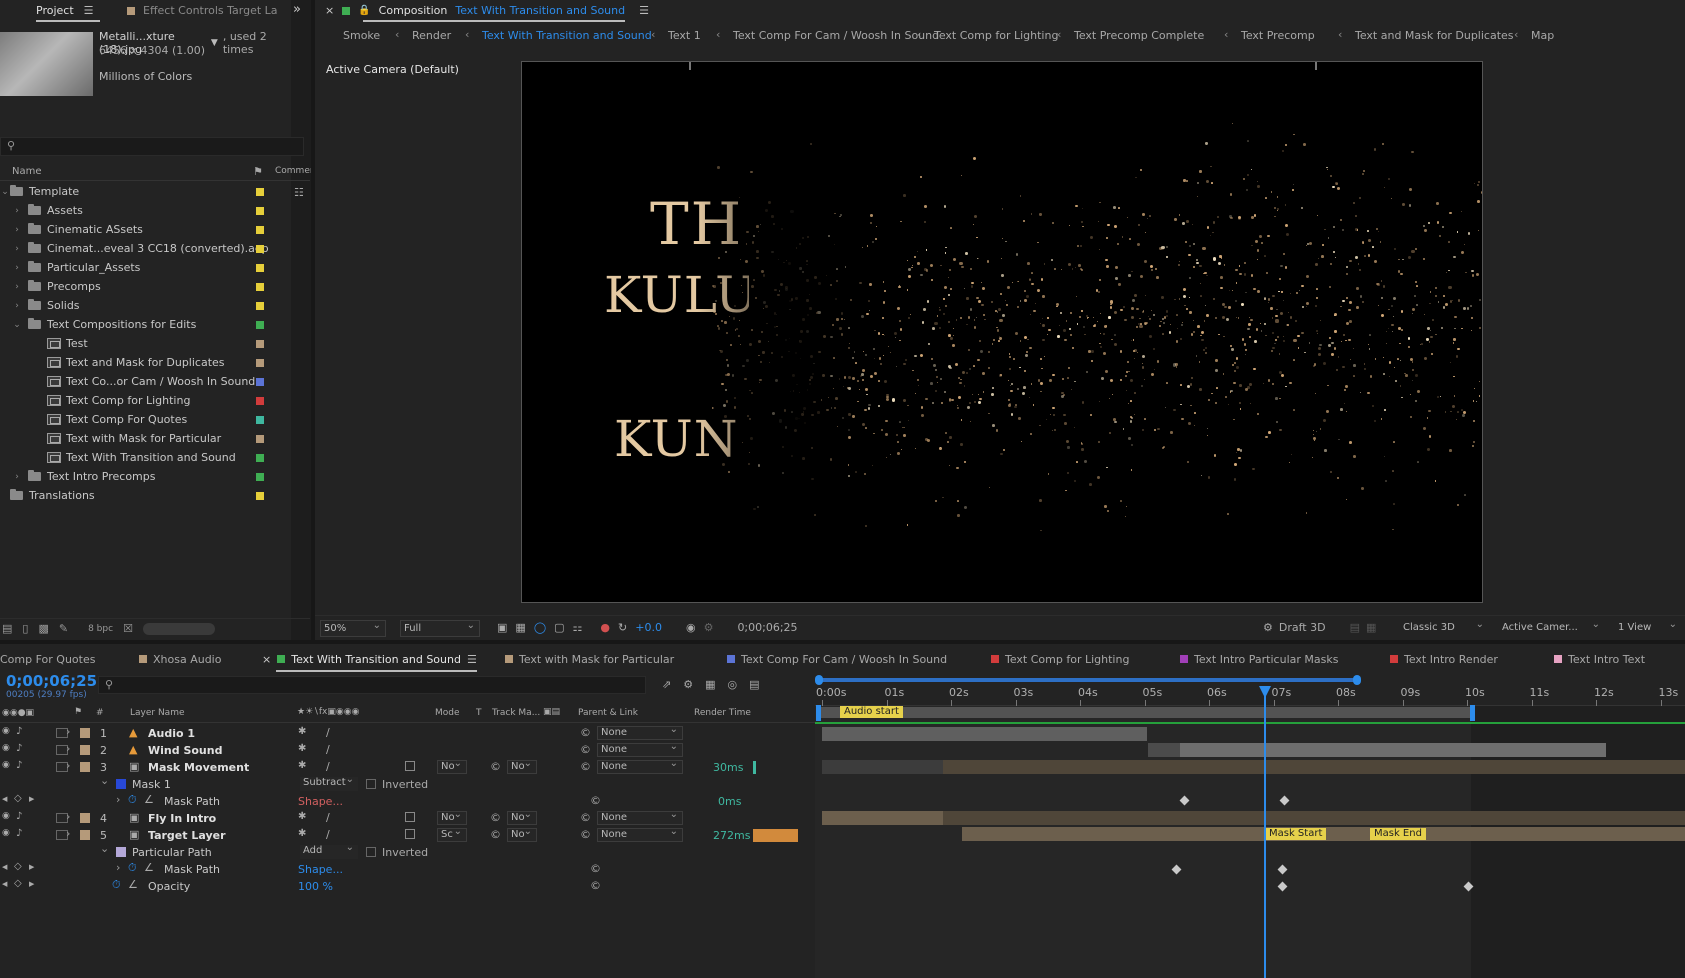  I want to click on channel-icon: ●, so click(605, 627).